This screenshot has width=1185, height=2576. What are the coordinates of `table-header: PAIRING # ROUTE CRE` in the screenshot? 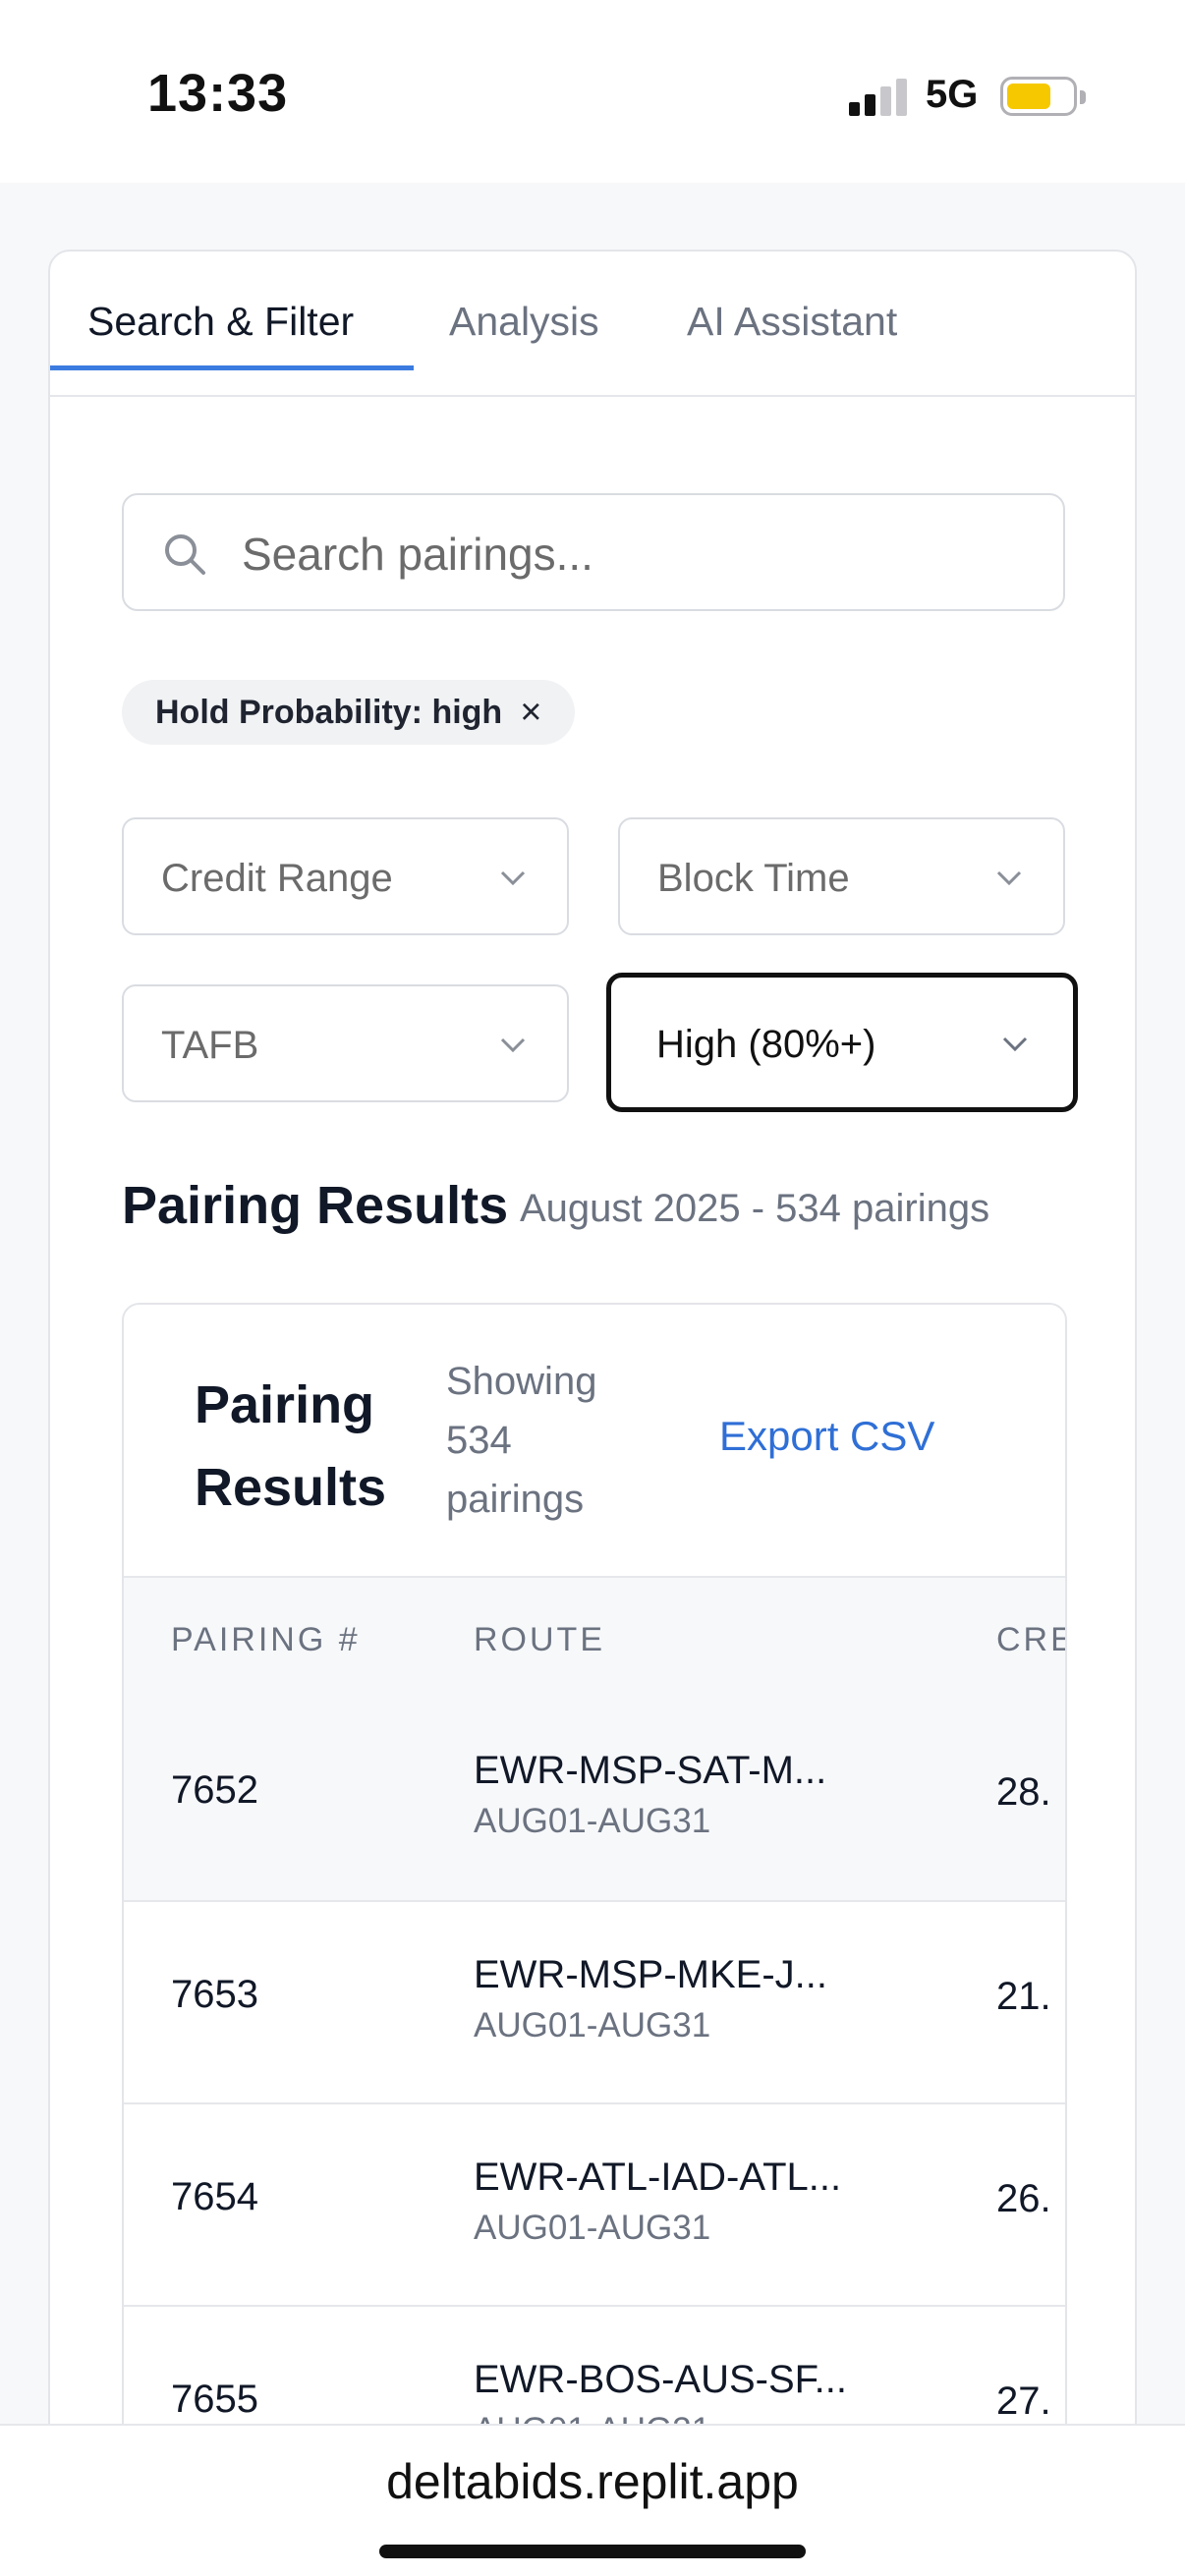 It's located at (594, 1637).